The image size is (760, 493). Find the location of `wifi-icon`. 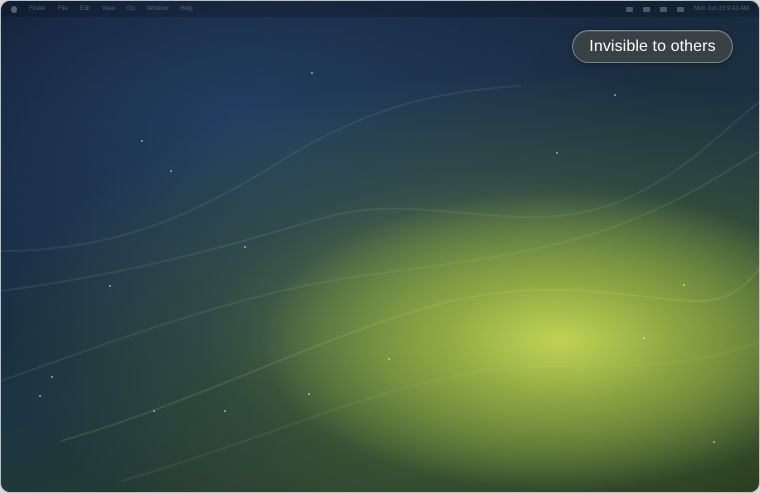

wifi-icon is located at coordinates (629, 9).